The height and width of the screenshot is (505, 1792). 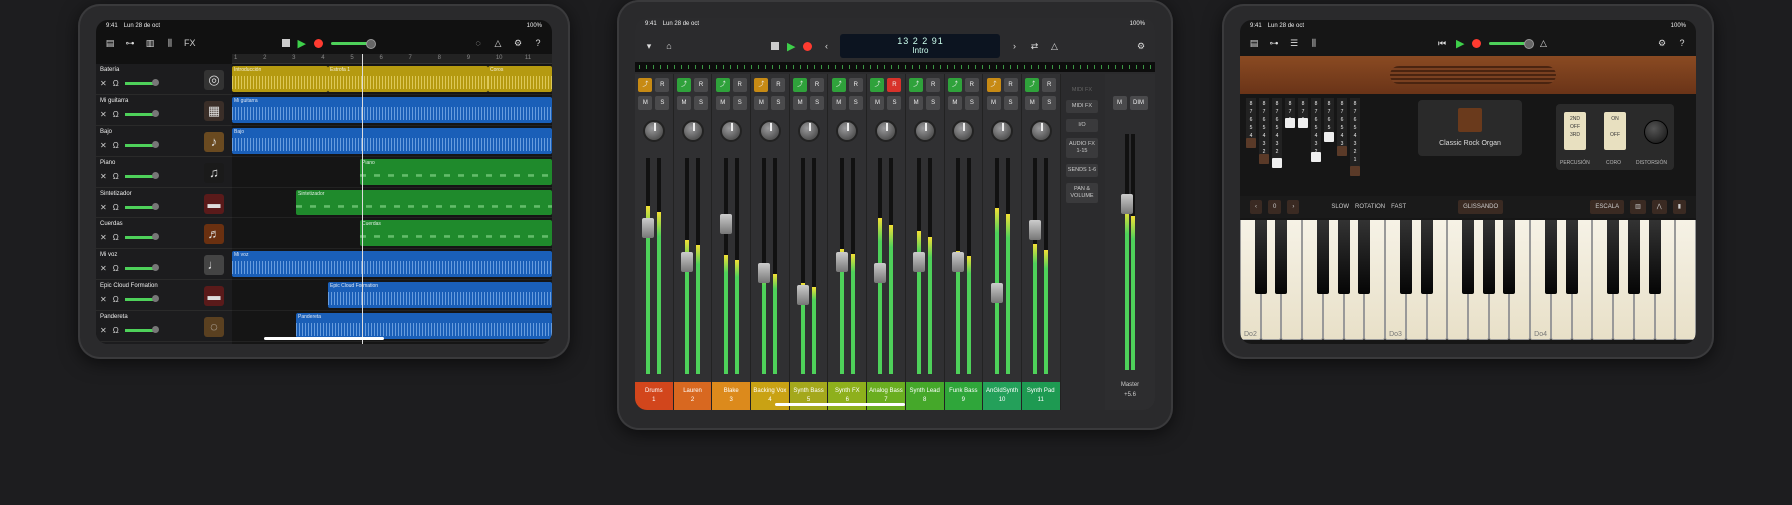 What do you see at coordinates (392, 234) in the screenshot?
I see `track-lane: Cuerdas` at bounding box center [392, 234].